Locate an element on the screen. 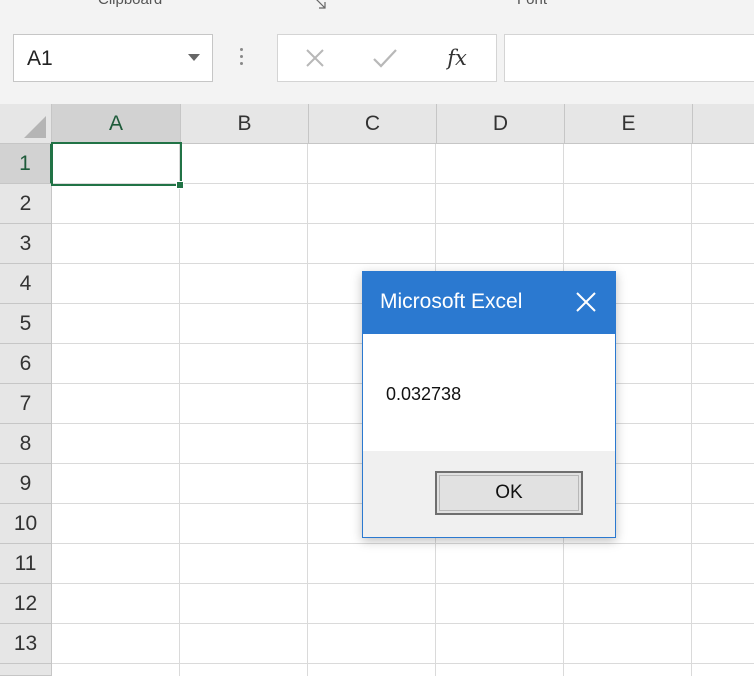 The image size is (754, 676). dialog-launcher-icon is located at coordinates (320, 5).